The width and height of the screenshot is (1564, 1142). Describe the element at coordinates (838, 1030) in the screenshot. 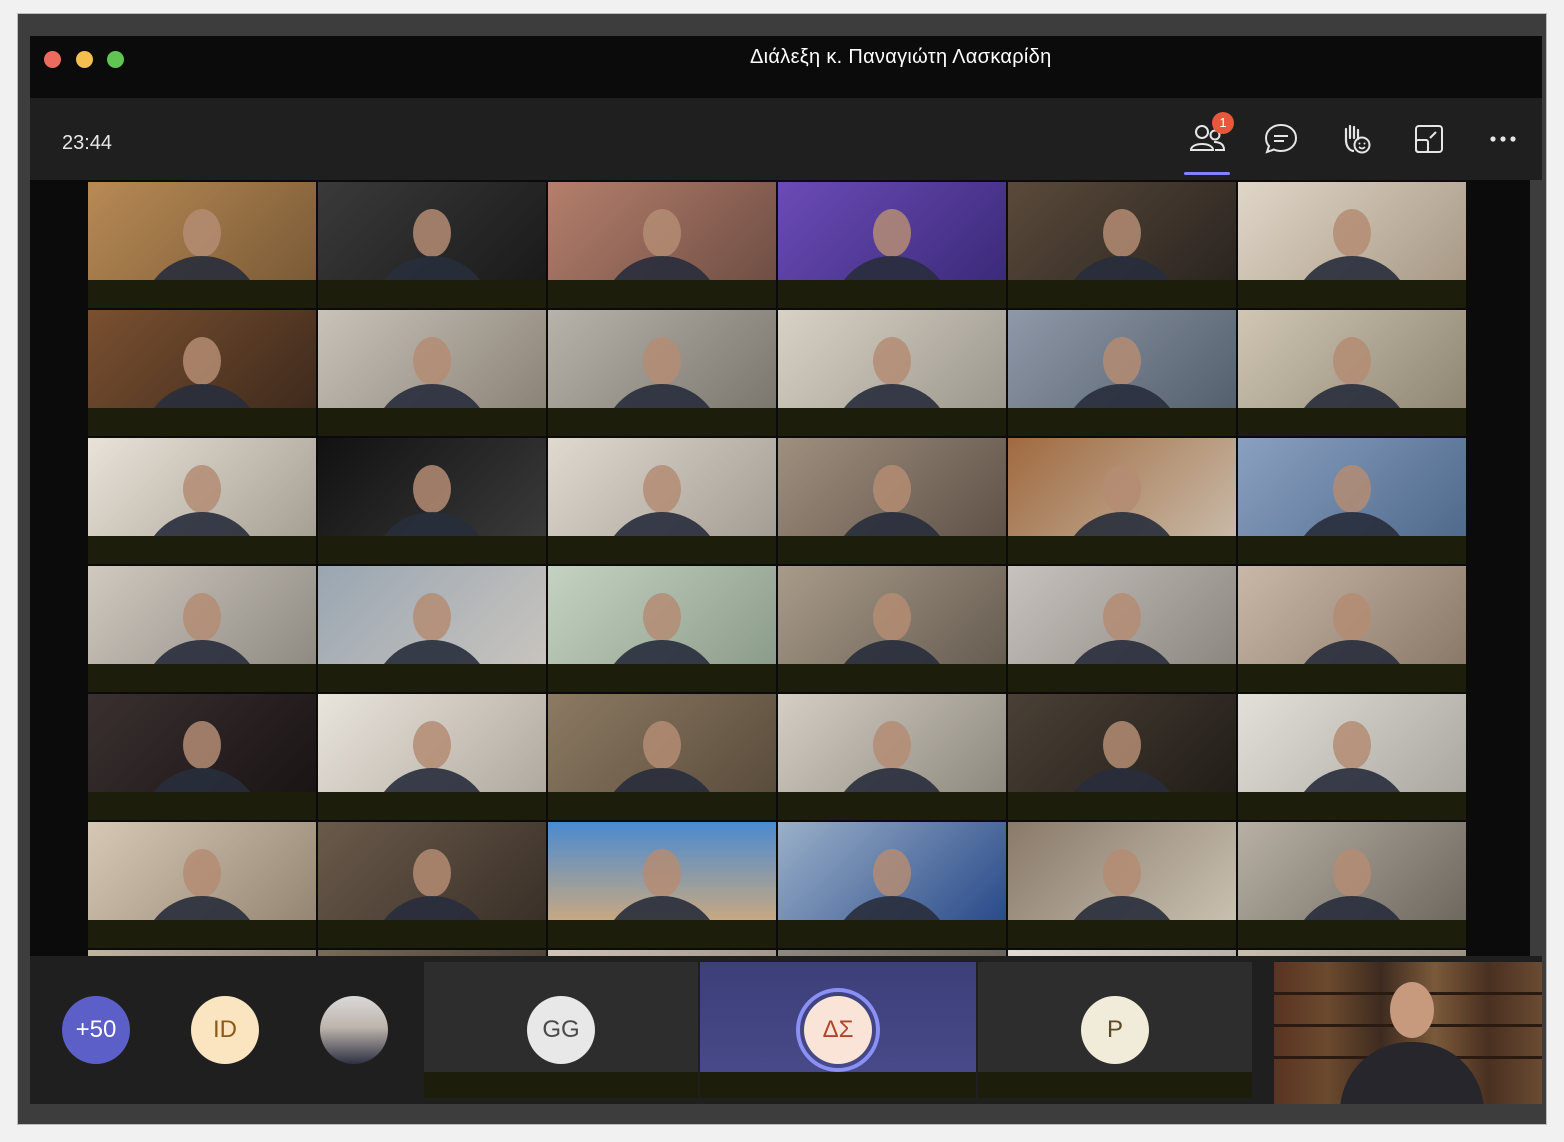

I see `active-speaker-tile: ΔΣ` at that location.